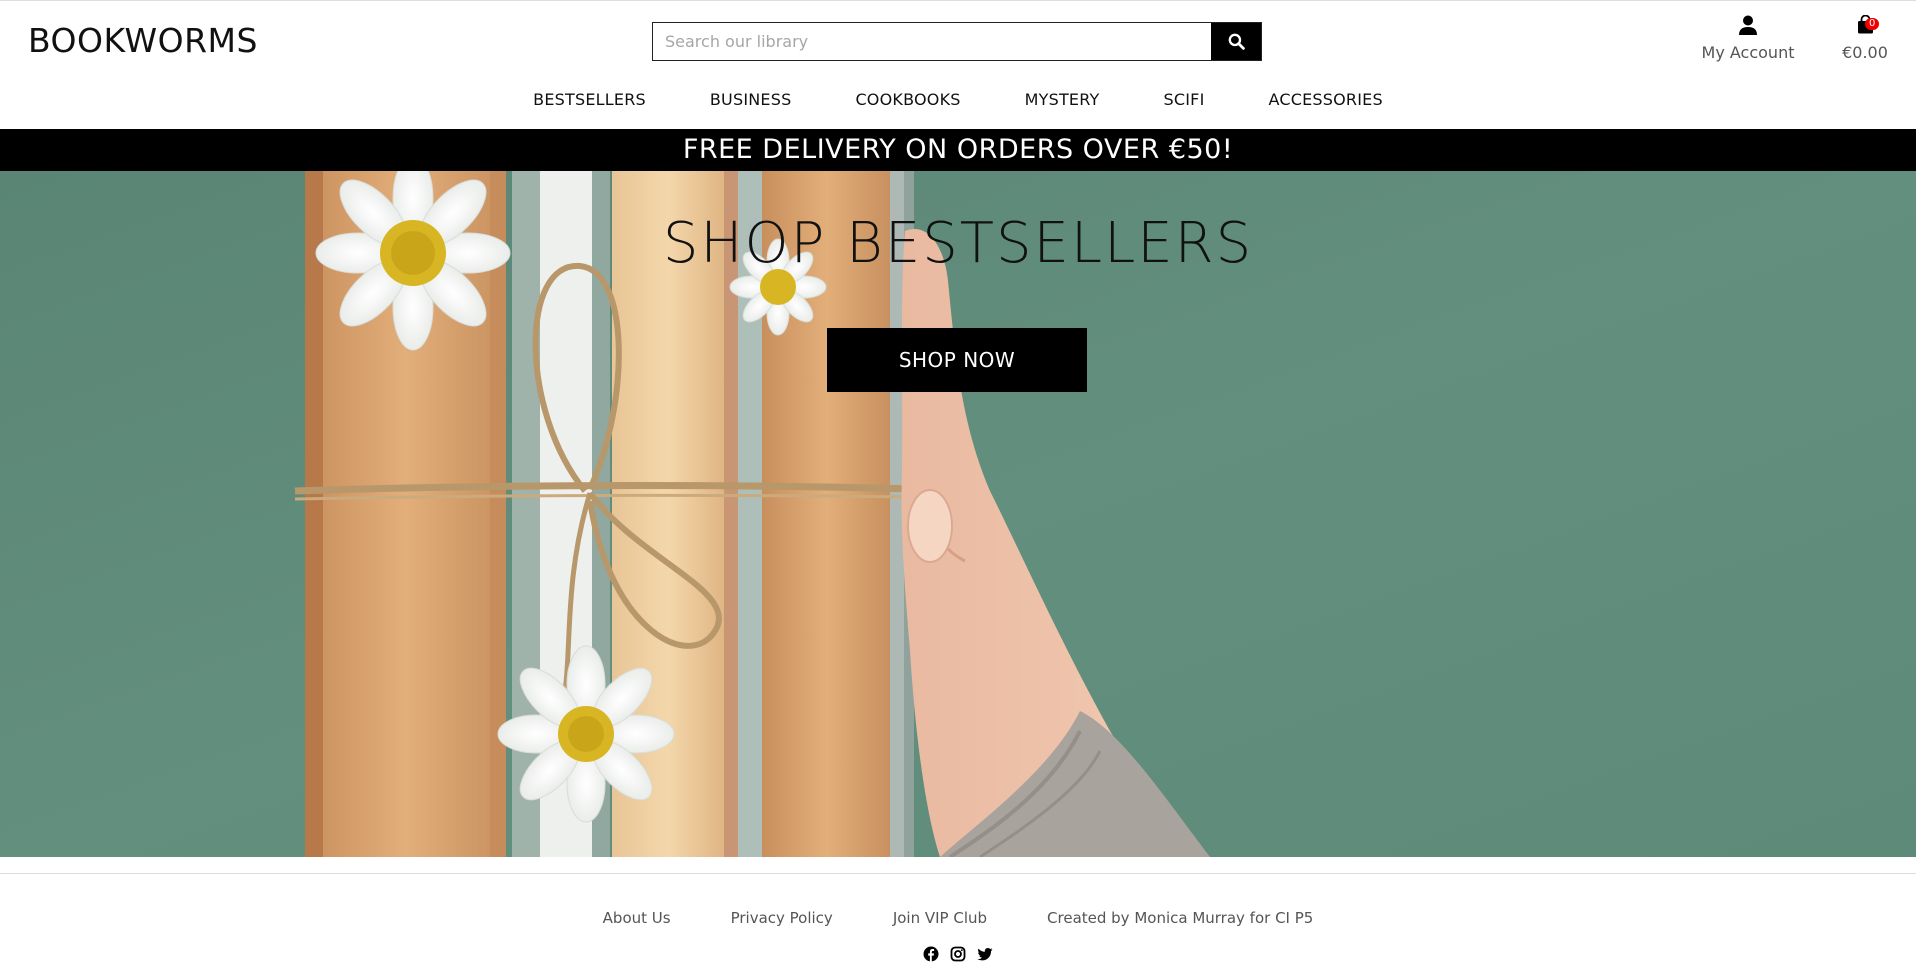  I want to click on nav-item-cookbooks: COOKBOOKS, so click(907, 99).